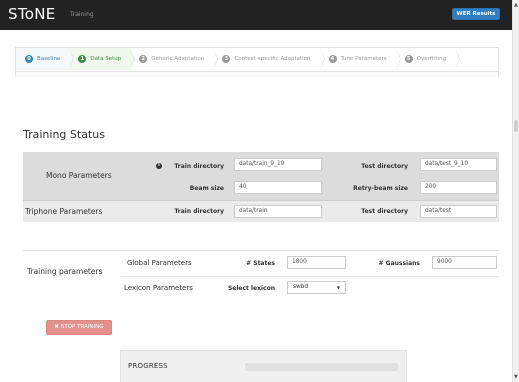  Describe the element at coordinates (332, 59) in the screenshot. I see `step-number-badge: 4` at that location.